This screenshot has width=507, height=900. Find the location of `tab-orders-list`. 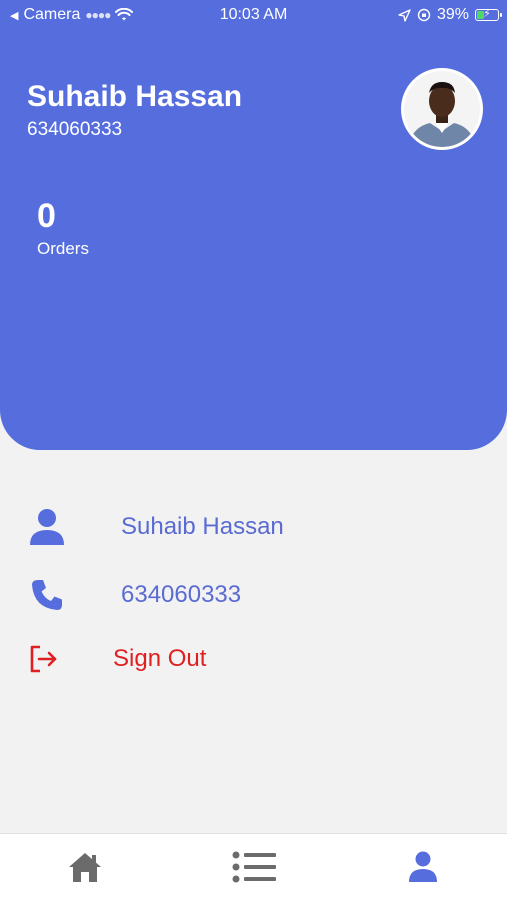

tab-orders-list is located at coordinates (253, 867).